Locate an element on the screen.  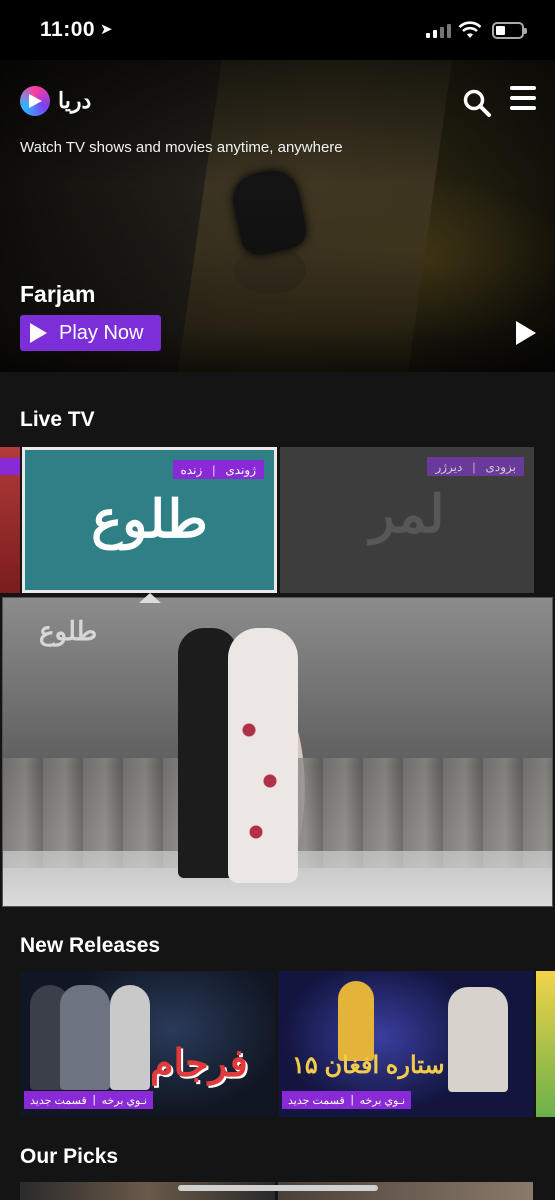
soon-badge: دیرژر | بزودی is located at coordinates (475, 466).